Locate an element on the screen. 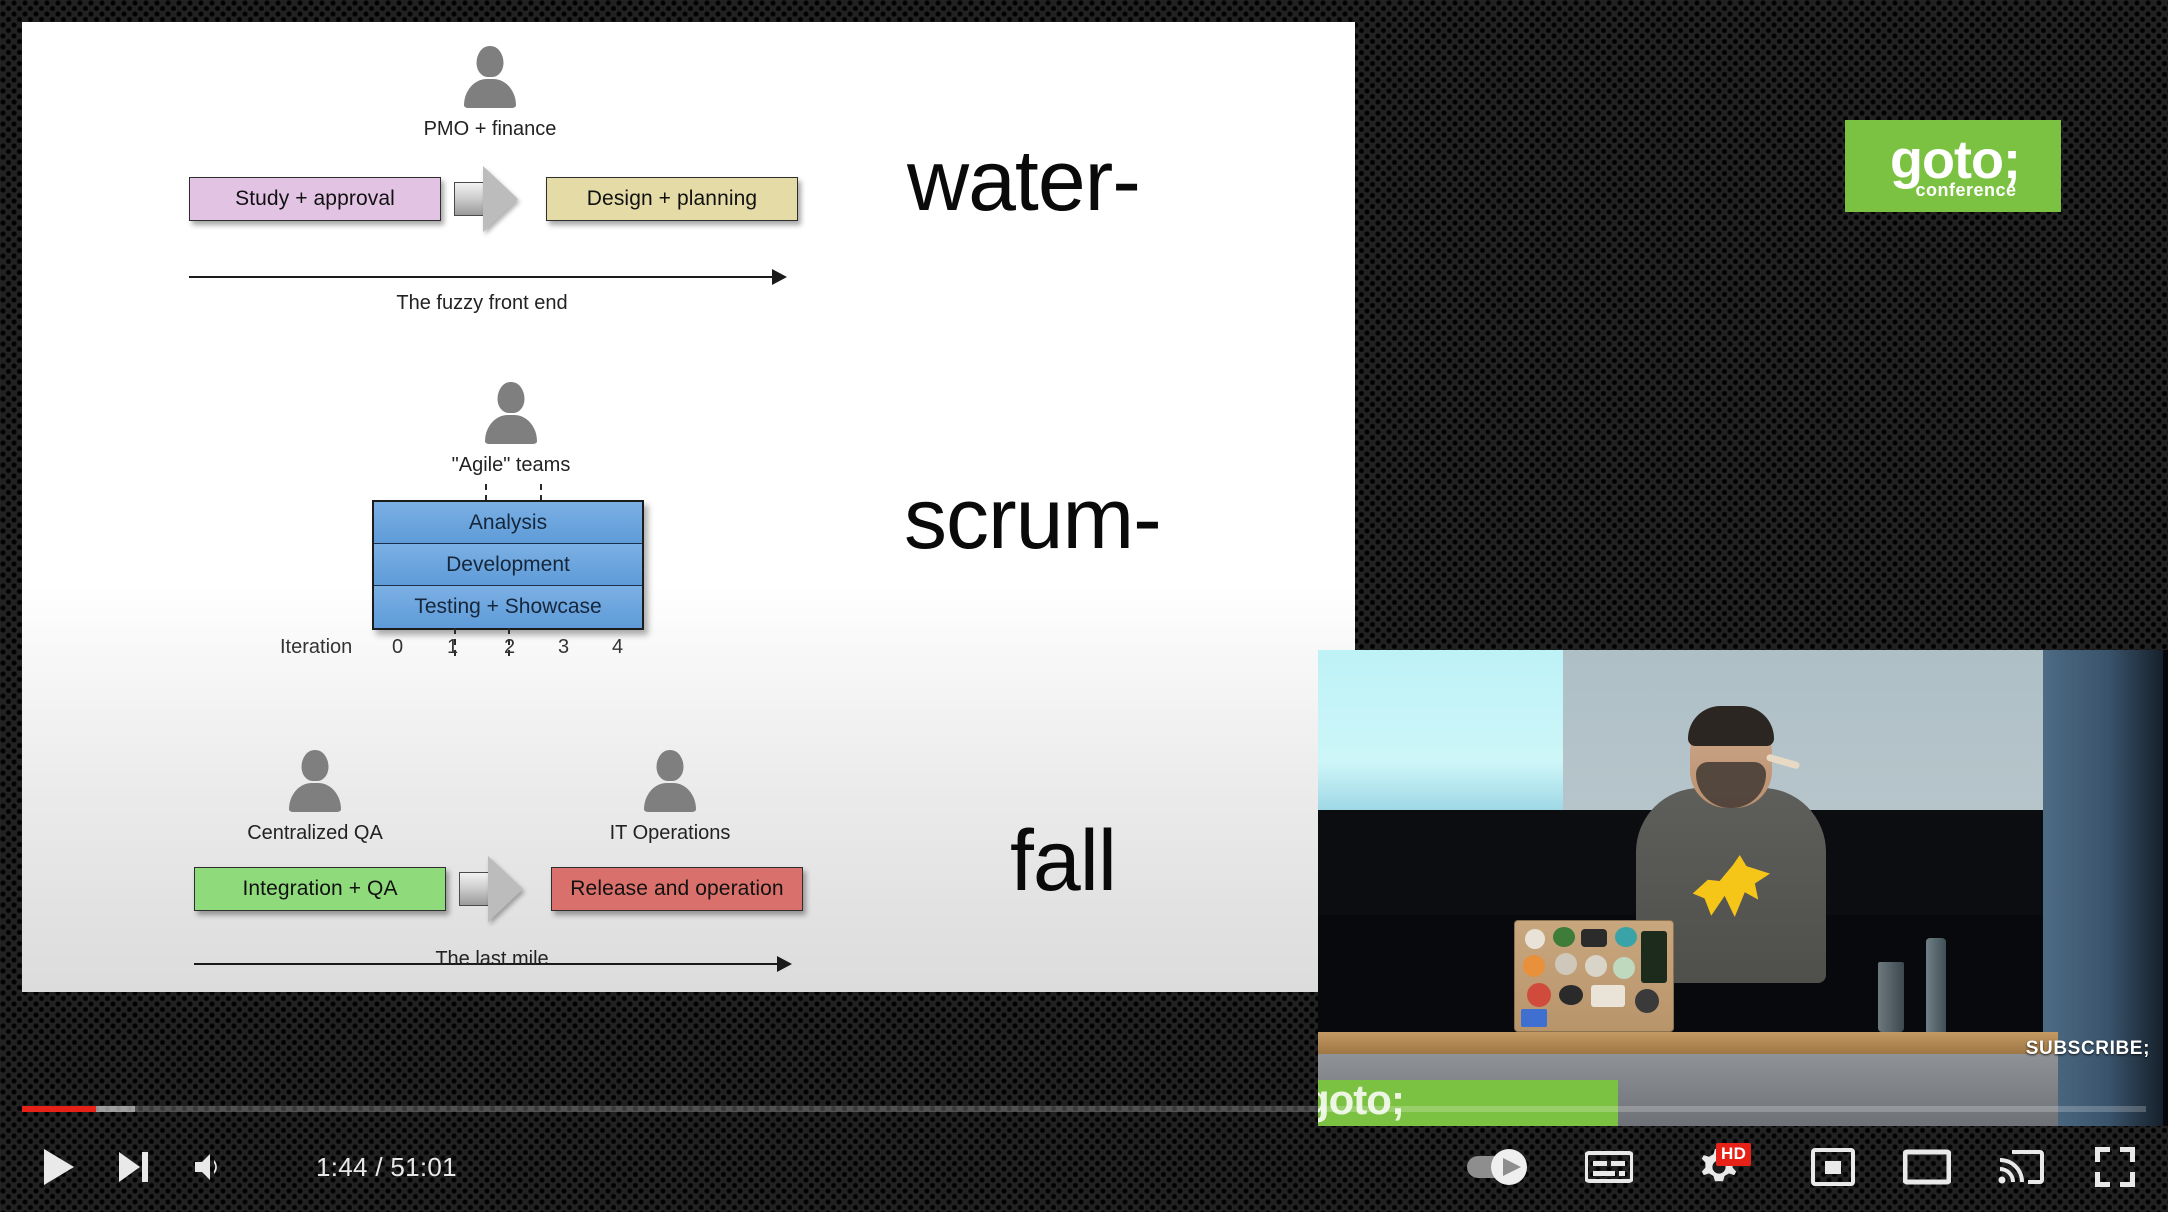 The height and width of the screenshot is (1212, 2168). person-icon-pmo is located at coordinates (490, 78).